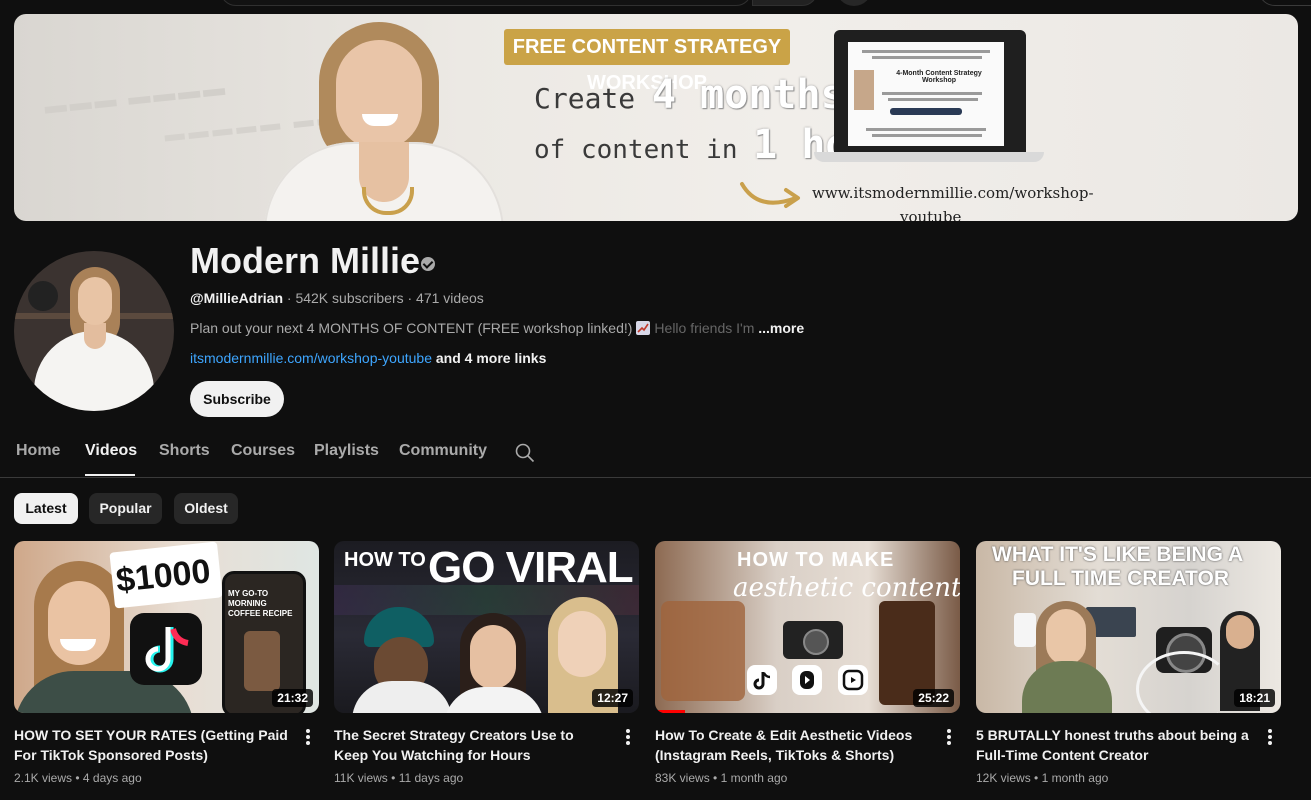 The width and height of the screenshot is (1311, 800). Describe the element at coordinates (206, 508) in the screenshot. I see `chip-oldest: Oldest` at that location.